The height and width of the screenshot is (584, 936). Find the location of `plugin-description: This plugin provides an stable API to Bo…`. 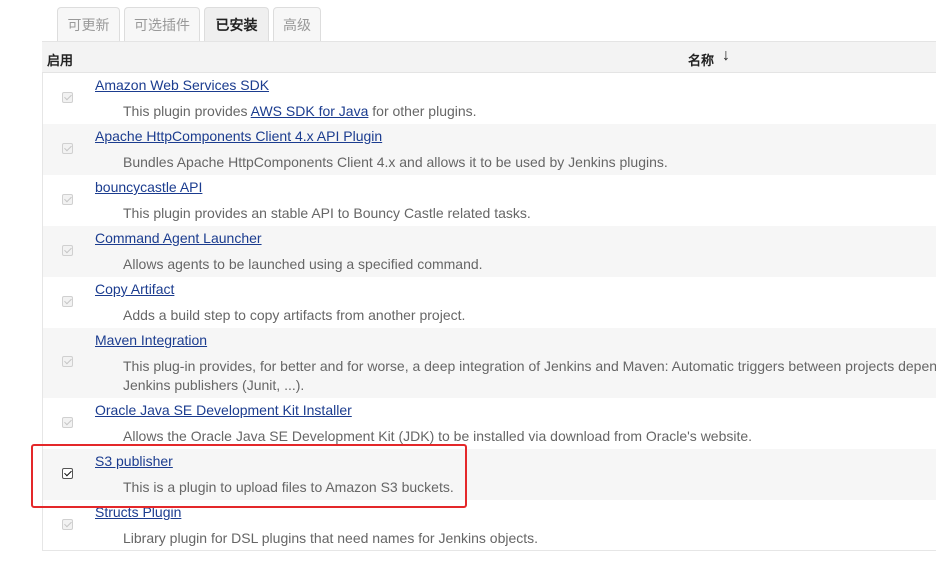

plugin-description: This plugin provides an stable API to Bo… is located at coordinates (327, 213).